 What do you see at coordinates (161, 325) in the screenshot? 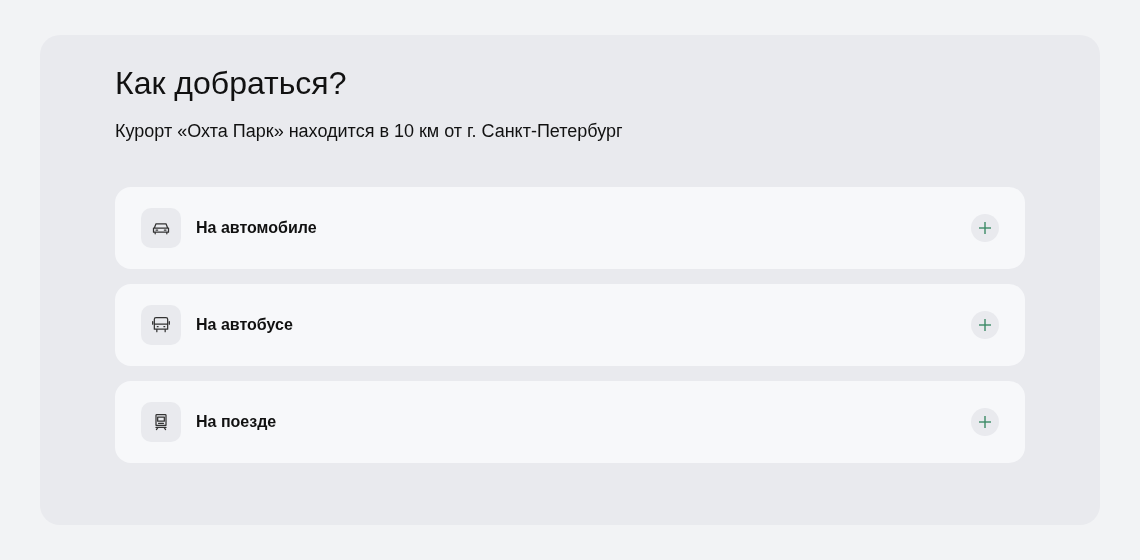
I see `bus-icon` at bounding box center [161, 325].